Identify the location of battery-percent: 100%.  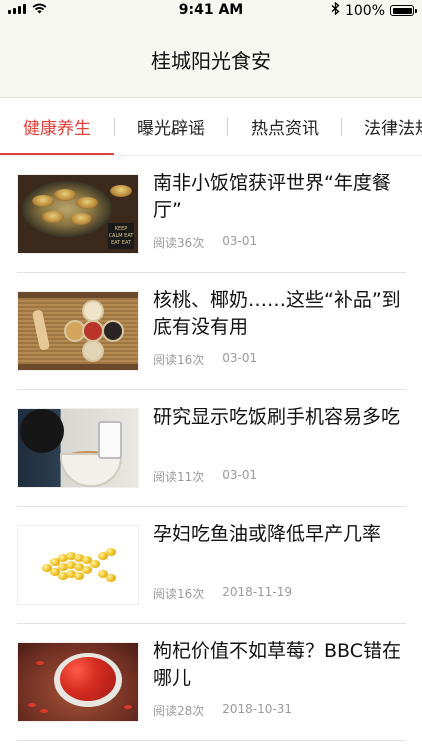
(364, 10).